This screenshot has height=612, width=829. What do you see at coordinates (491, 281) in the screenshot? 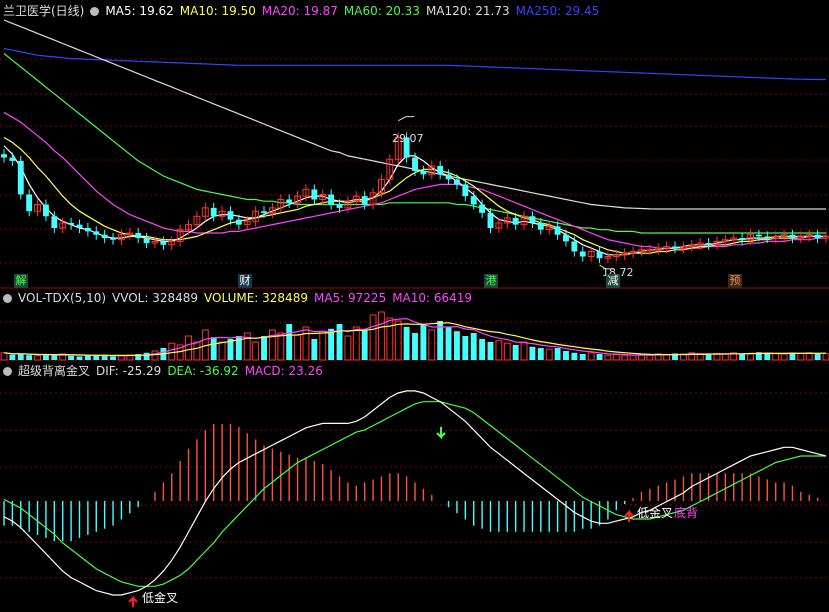
I see `event-marker-hk: 港` at bounding box center [491, 281].